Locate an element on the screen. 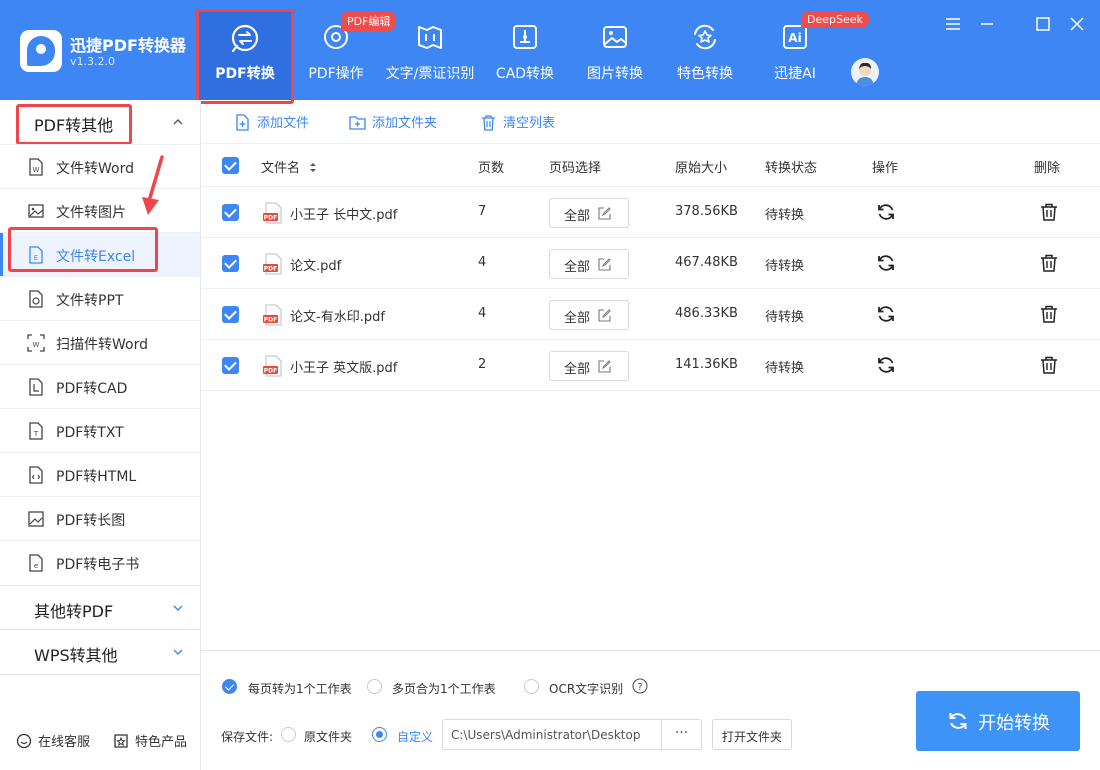  file-size: 467.48KB is located at coordinates (706, 262).